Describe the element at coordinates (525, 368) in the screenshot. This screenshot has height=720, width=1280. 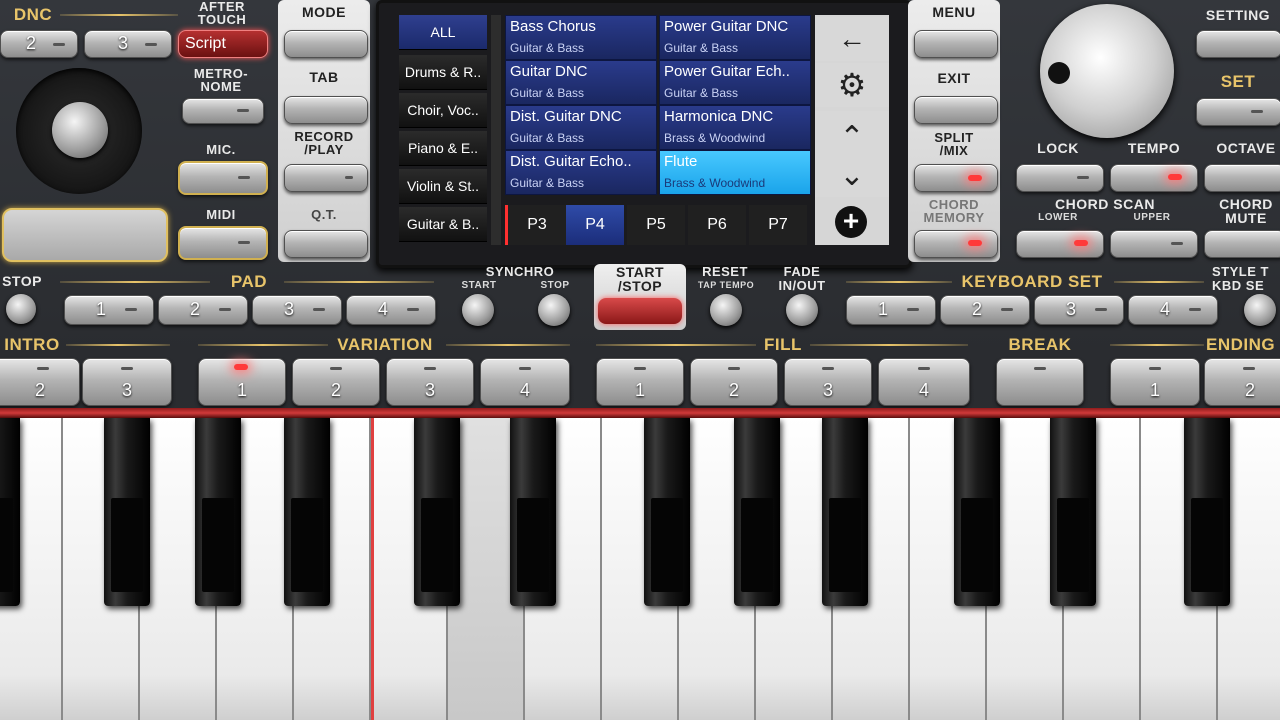
I see `variation-4-dash` at that location.